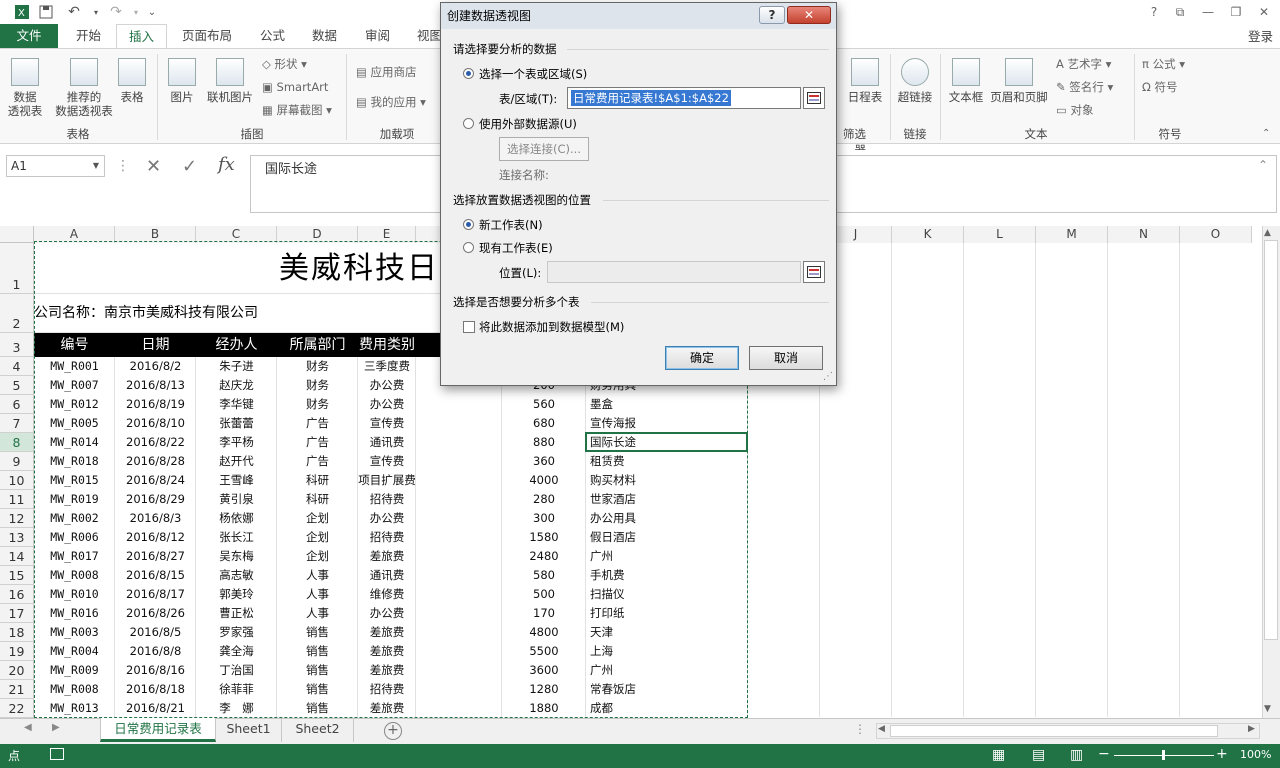 This screenshot has height=768, width=1280. I want to click on table-cell: 王雪峰, so click(236, 480).